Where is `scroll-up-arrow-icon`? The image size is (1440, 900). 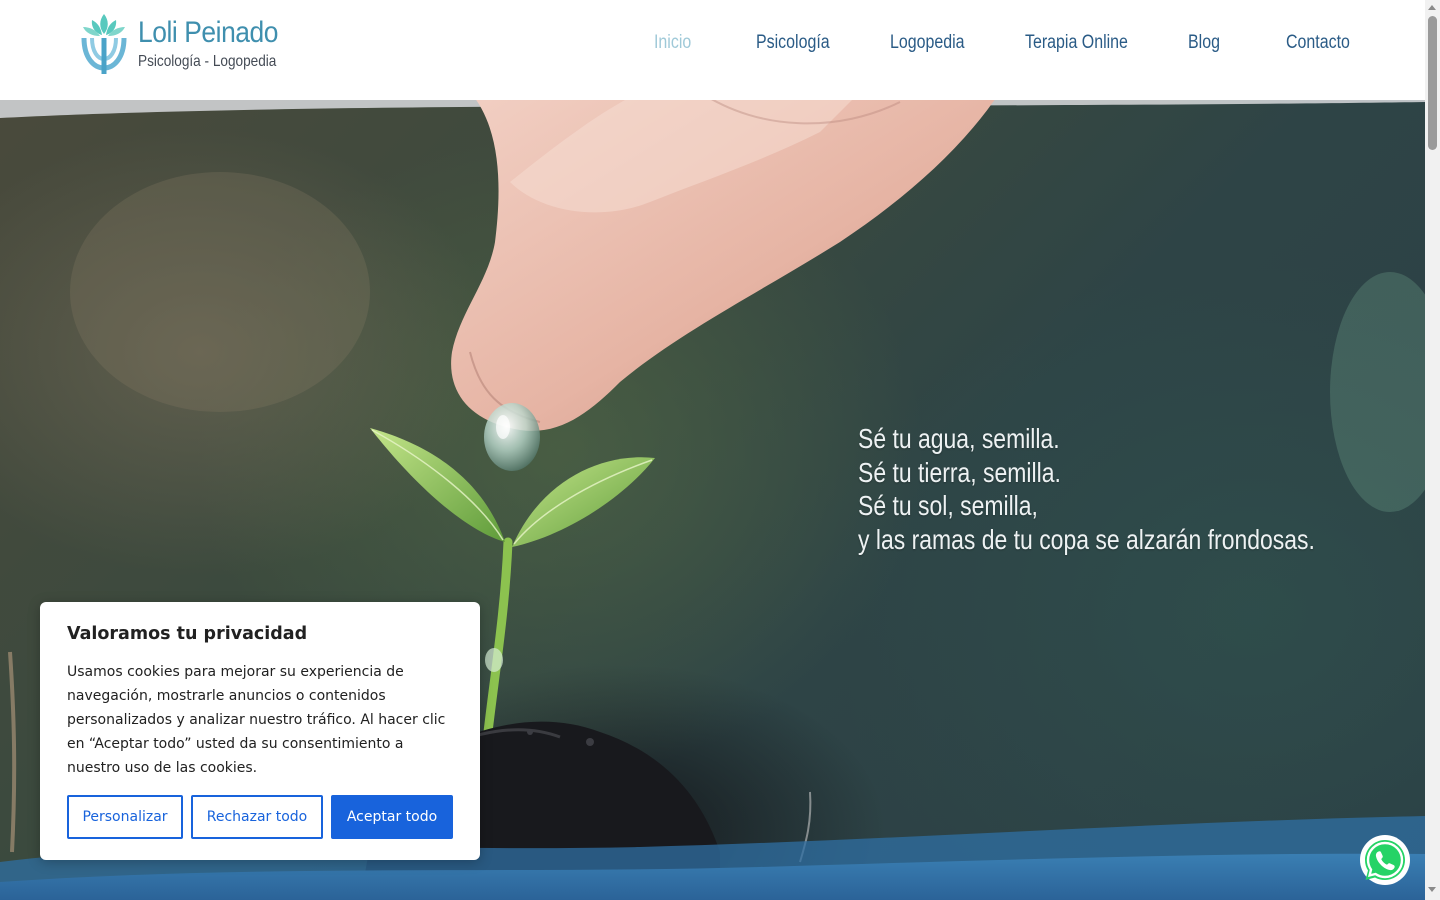
scroll-up-arrow-icon is located at coordinates (1432, 7).